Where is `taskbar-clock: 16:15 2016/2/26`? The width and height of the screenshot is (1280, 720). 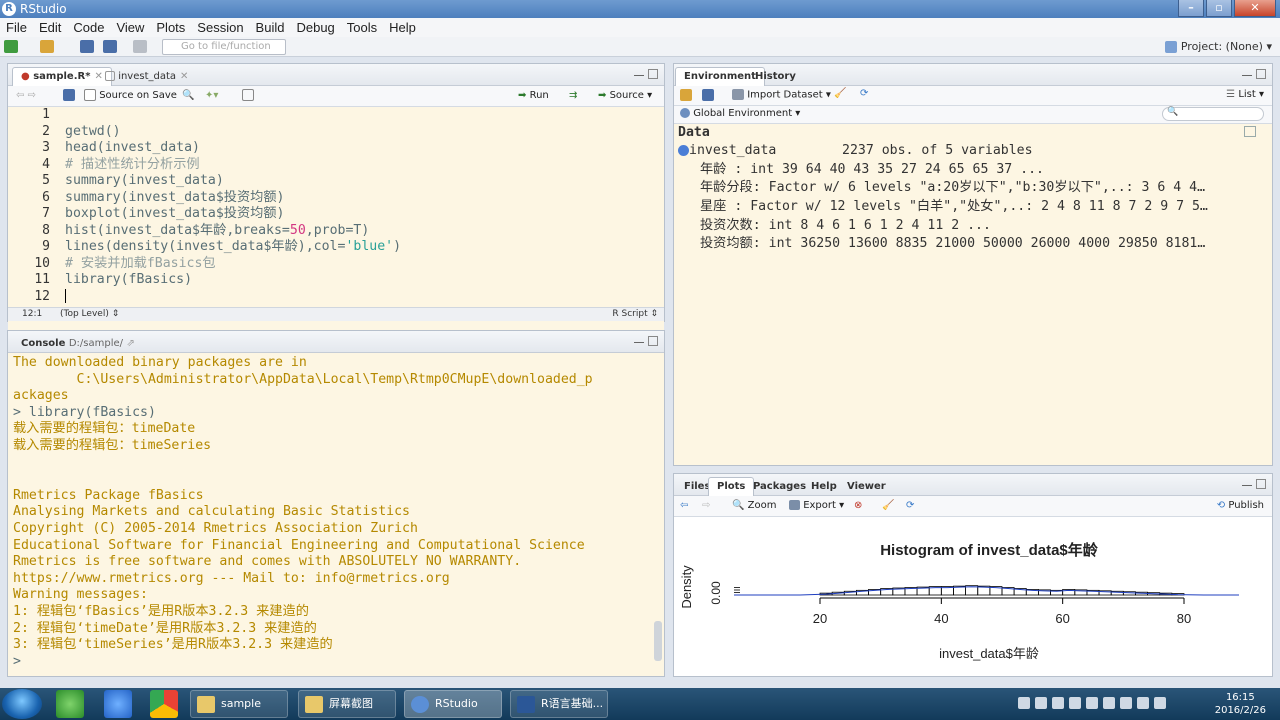 taskbar-clock: 16:15 2016/2/26 is located at coordinates (1240, 704).